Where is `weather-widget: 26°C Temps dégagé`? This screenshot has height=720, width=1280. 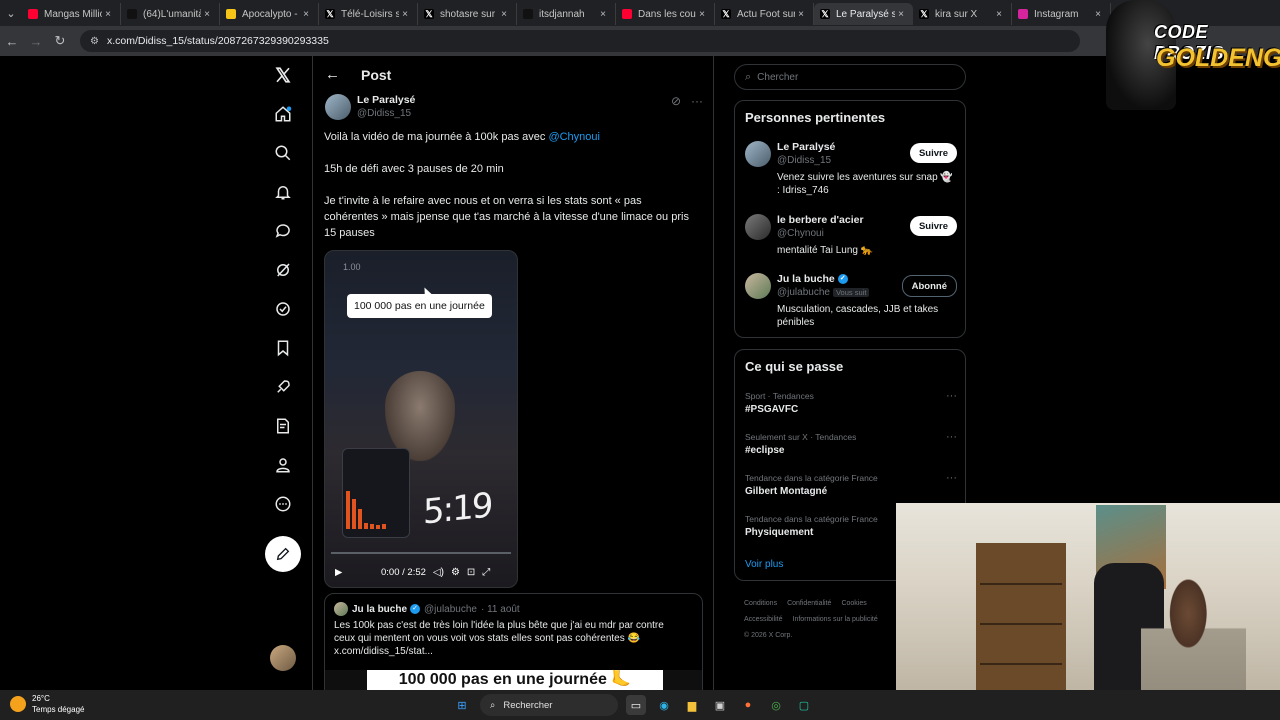 weather-widget: 26°C Temps dégagé is located at coordinates (47, 704).